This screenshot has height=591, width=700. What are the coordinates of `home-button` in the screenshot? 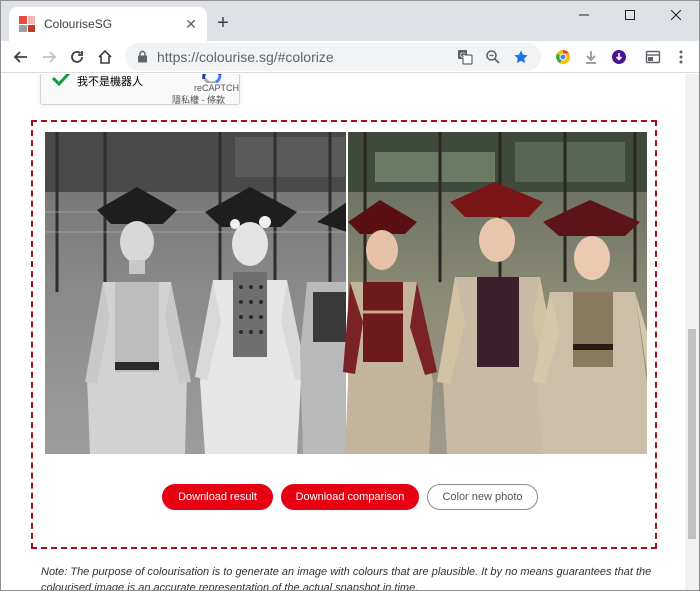 It's located at (105, 57).